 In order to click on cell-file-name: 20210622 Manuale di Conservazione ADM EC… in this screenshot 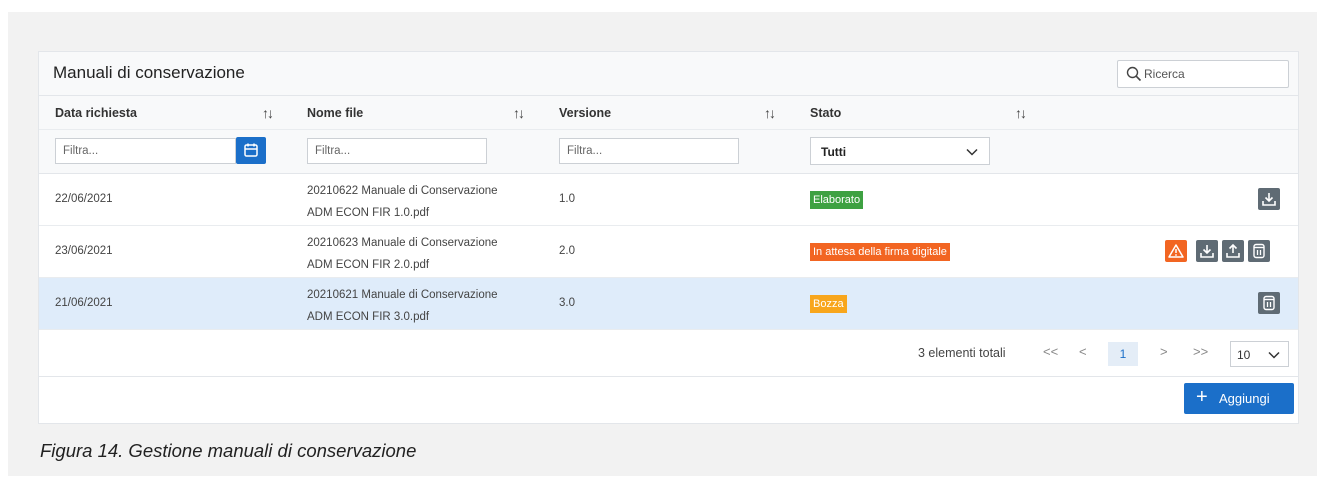, I will do `click(412, 202)`.